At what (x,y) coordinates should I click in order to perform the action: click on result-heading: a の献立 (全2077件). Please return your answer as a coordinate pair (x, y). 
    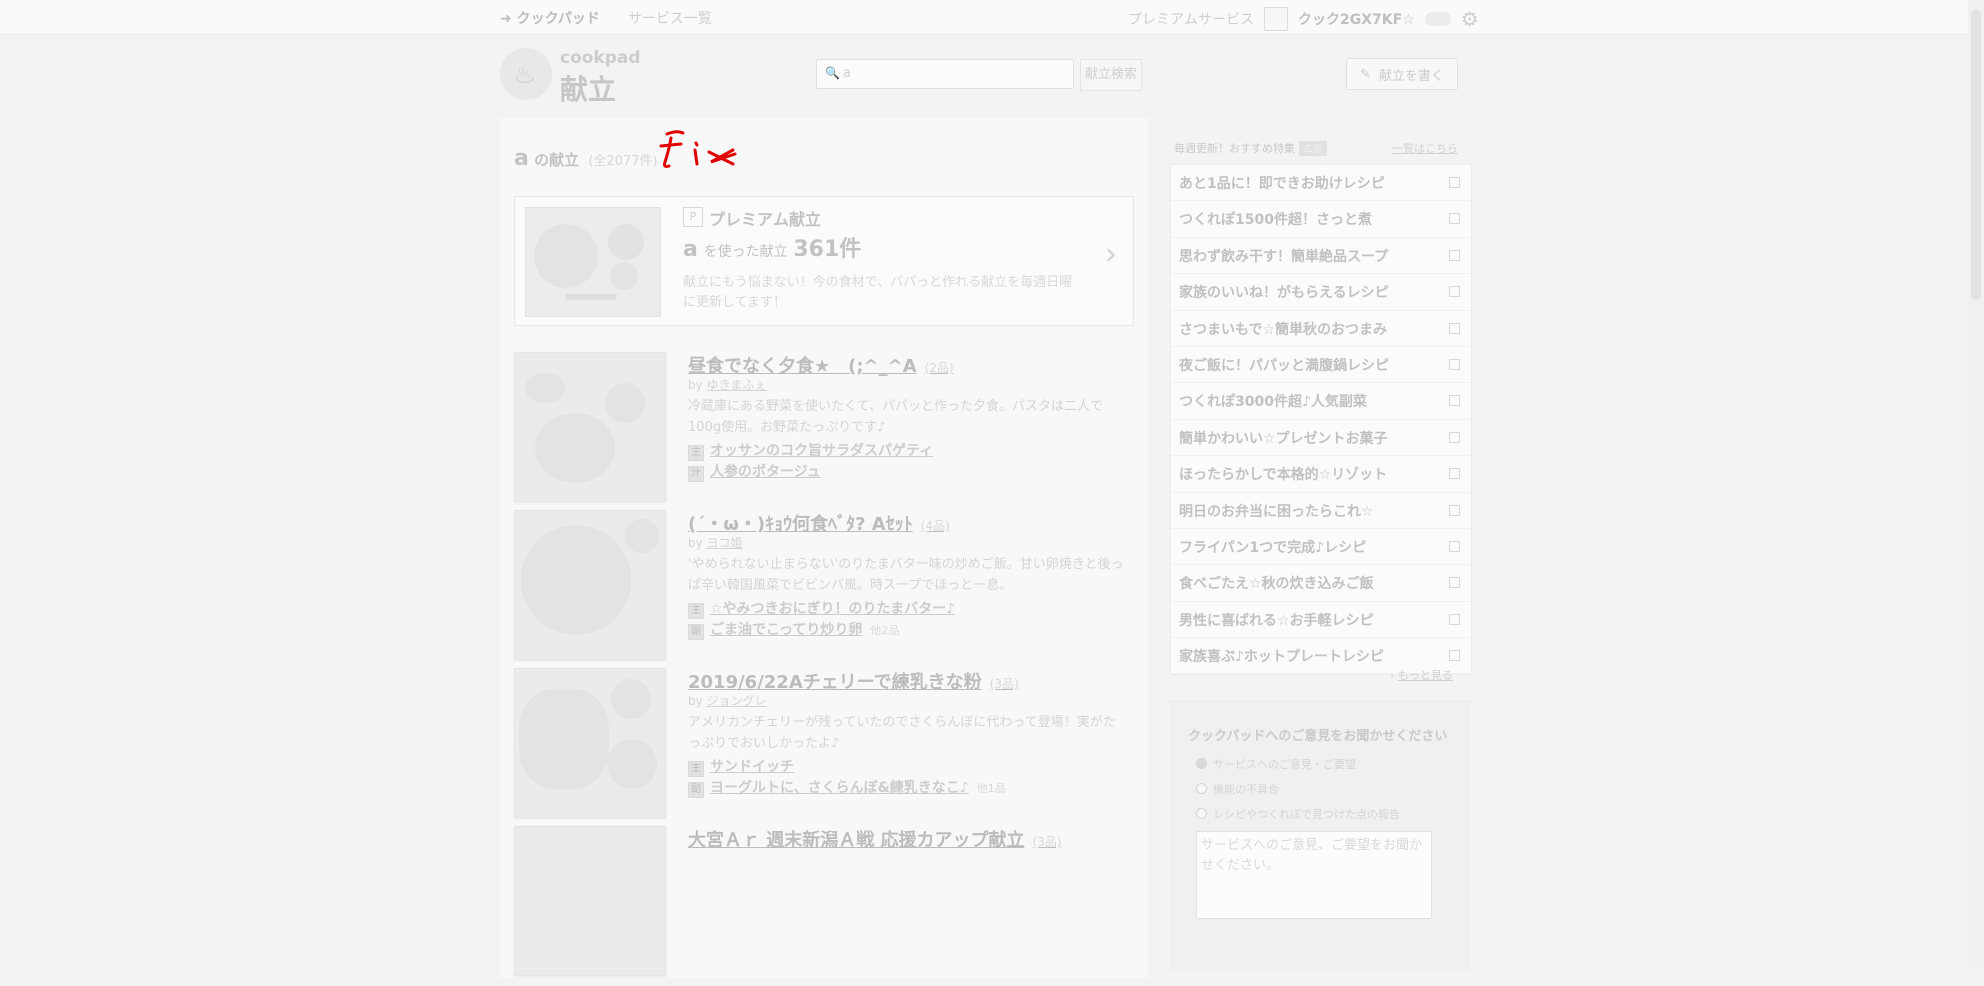
    Looking at the image, I should click on (586, 158).